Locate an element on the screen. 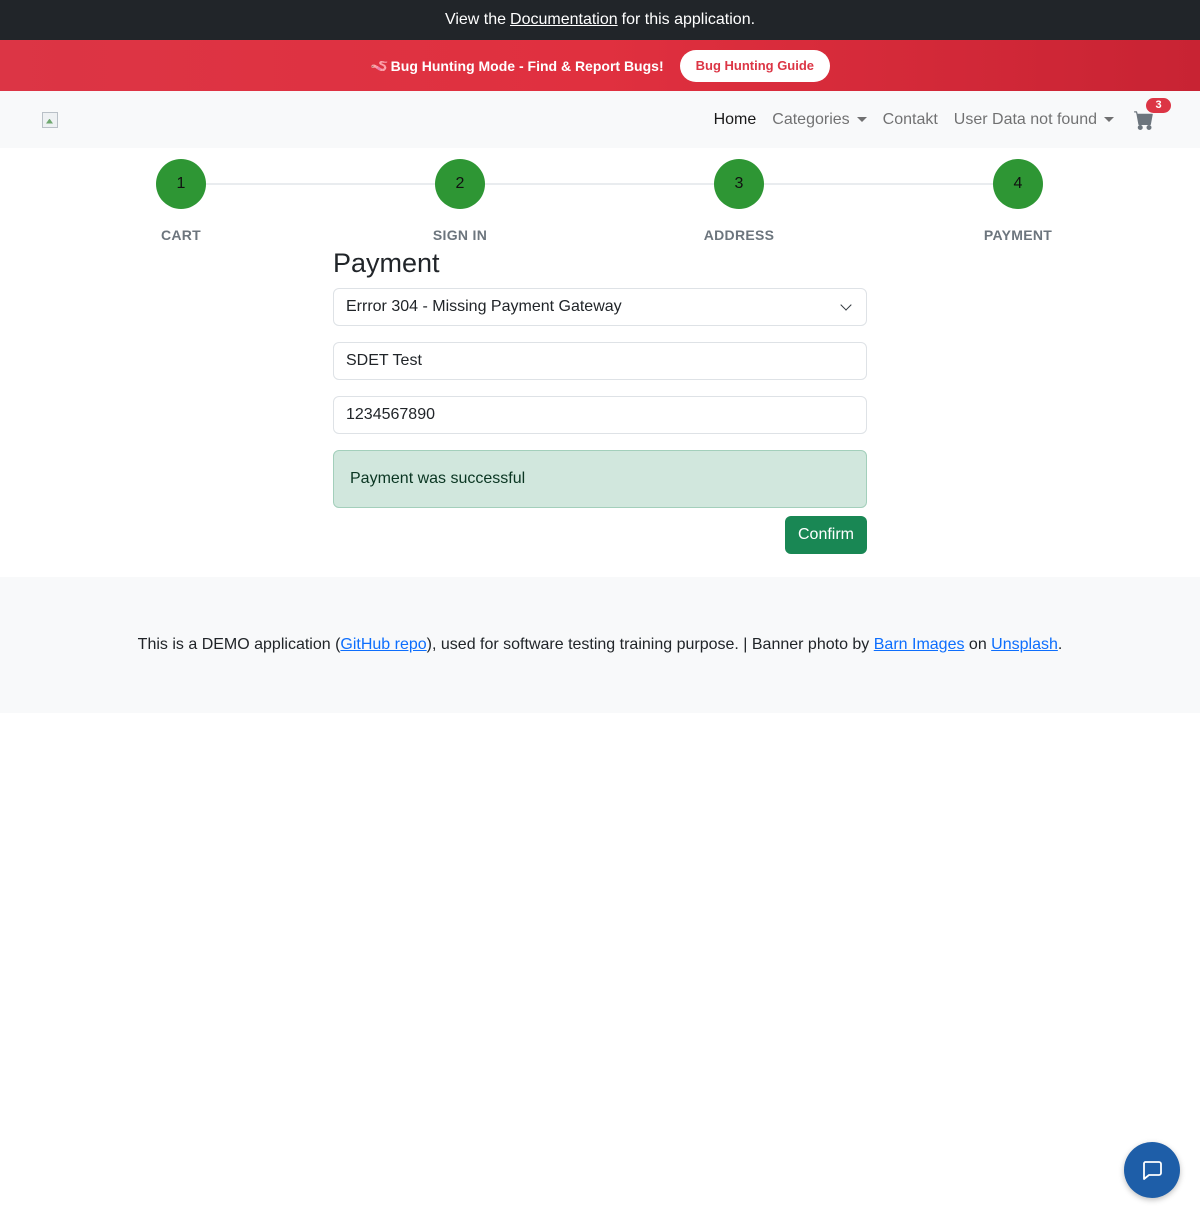 Image resolution: width=1200 pixels, height=1218 pixels. step-sign-in: 2 SIGN IN is located at coordinates (460, 201).